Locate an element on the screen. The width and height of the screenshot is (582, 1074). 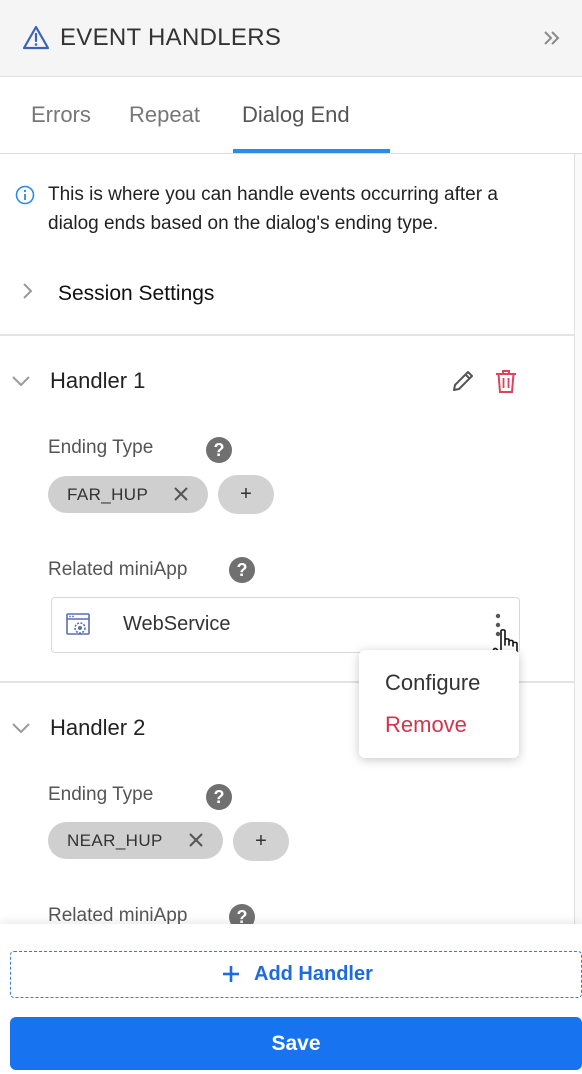
add-handler-label: Add Handler is located at coordinates (313, 974).